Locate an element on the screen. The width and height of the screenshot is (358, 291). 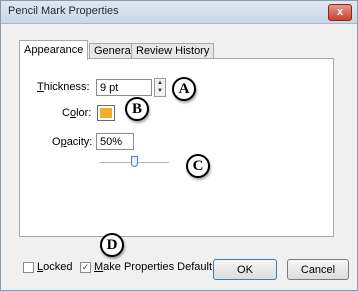
thickness-label-mnemonic: T is located at coordinates (40, 87).